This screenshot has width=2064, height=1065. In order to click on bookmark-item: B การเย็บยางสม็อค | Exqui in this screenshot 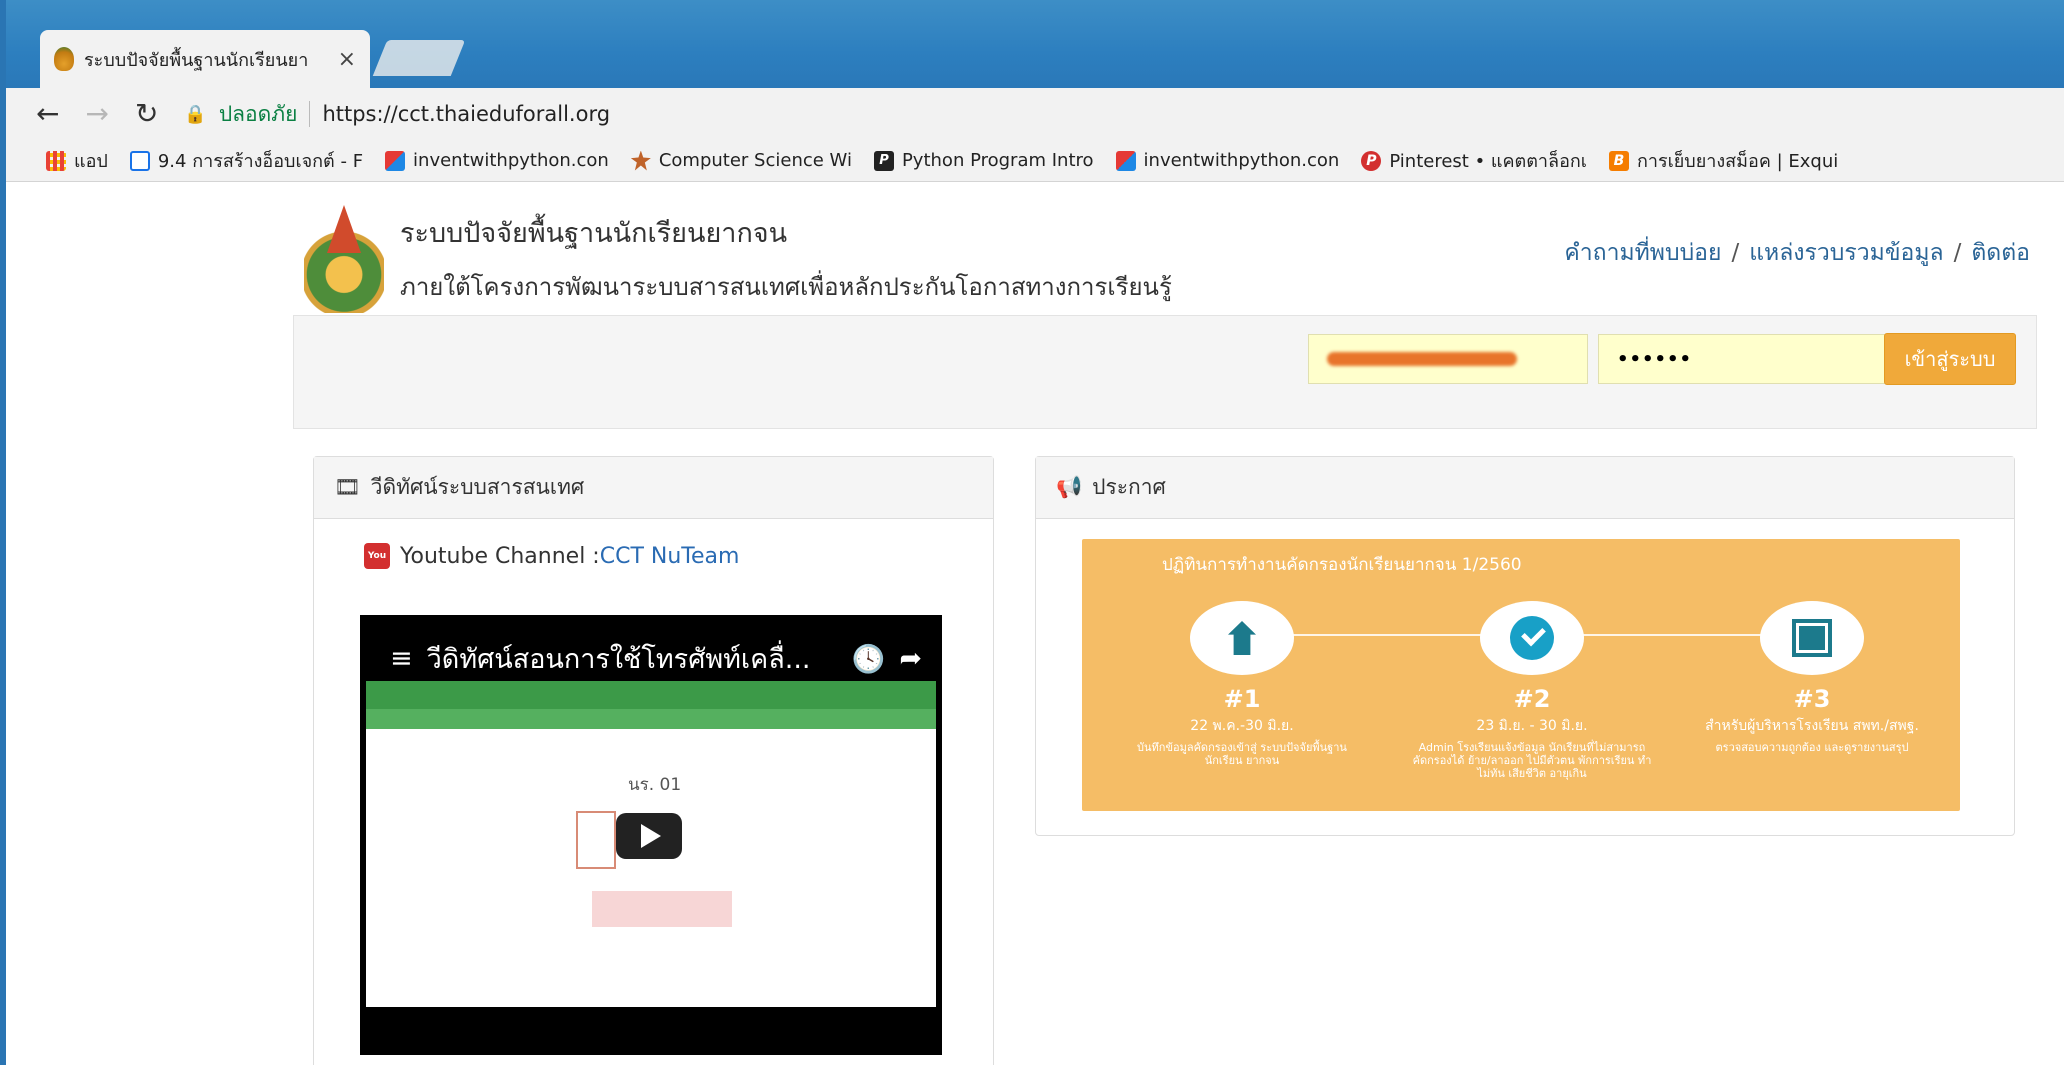, I will do `click(1723, 160)`.